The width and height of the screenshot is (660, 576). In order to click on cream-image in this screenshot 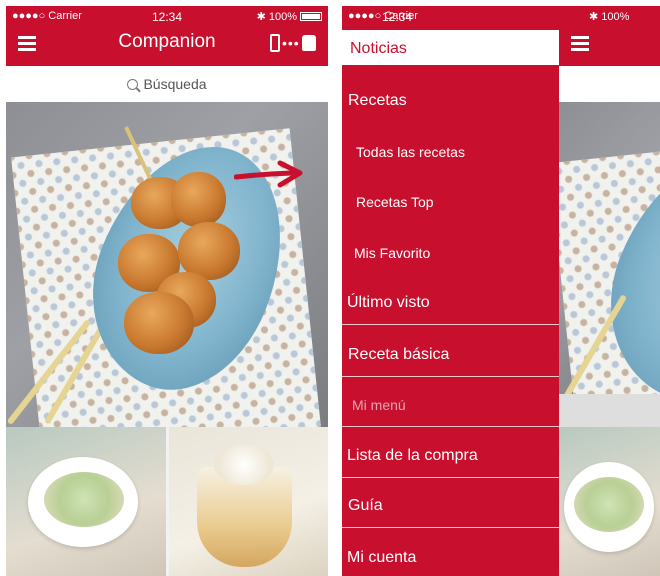, I will do `click(243, 465)`.